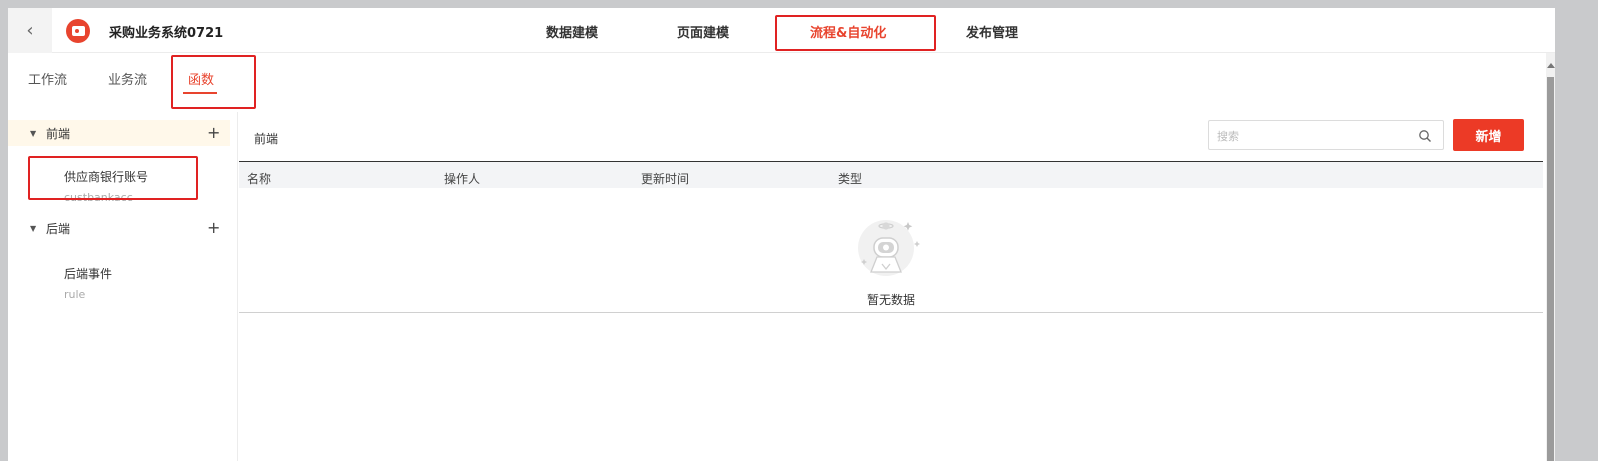 This screenshot has width=1598, height=461. Describe the element at coordinates (58, 133) in the screenshot. I see `group-label: 前端` at that location.